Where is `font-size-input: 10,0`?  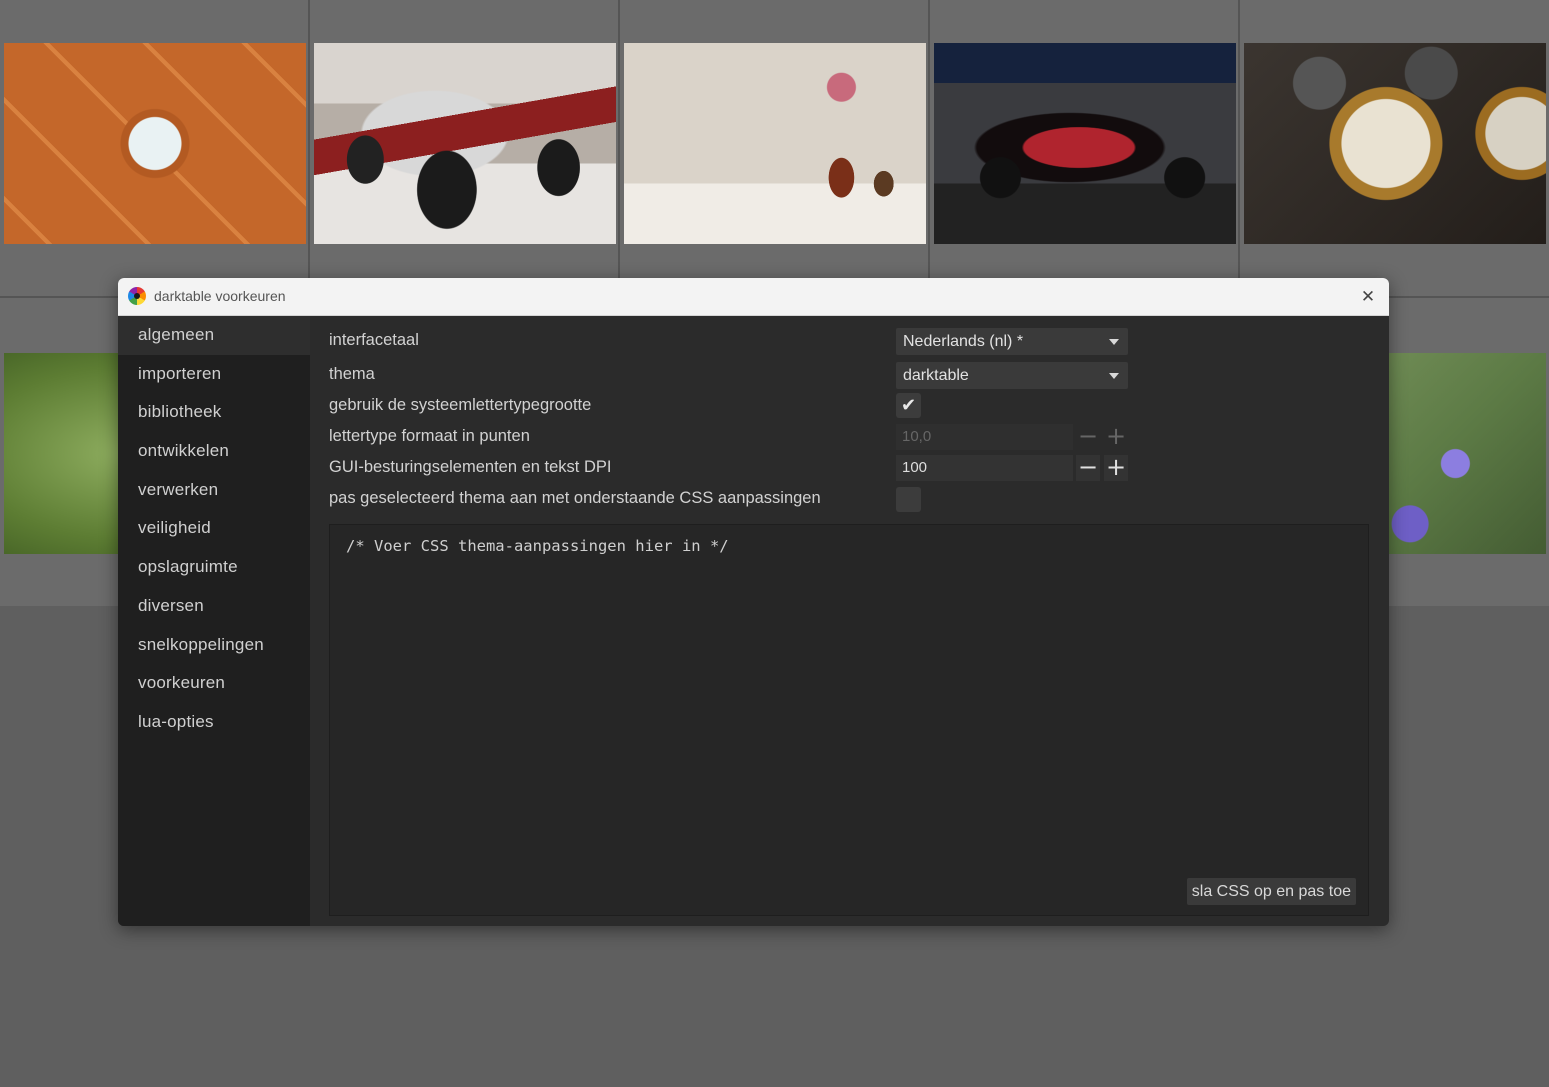 font-size-input: 10,0 is located at coordinates (984, 437).